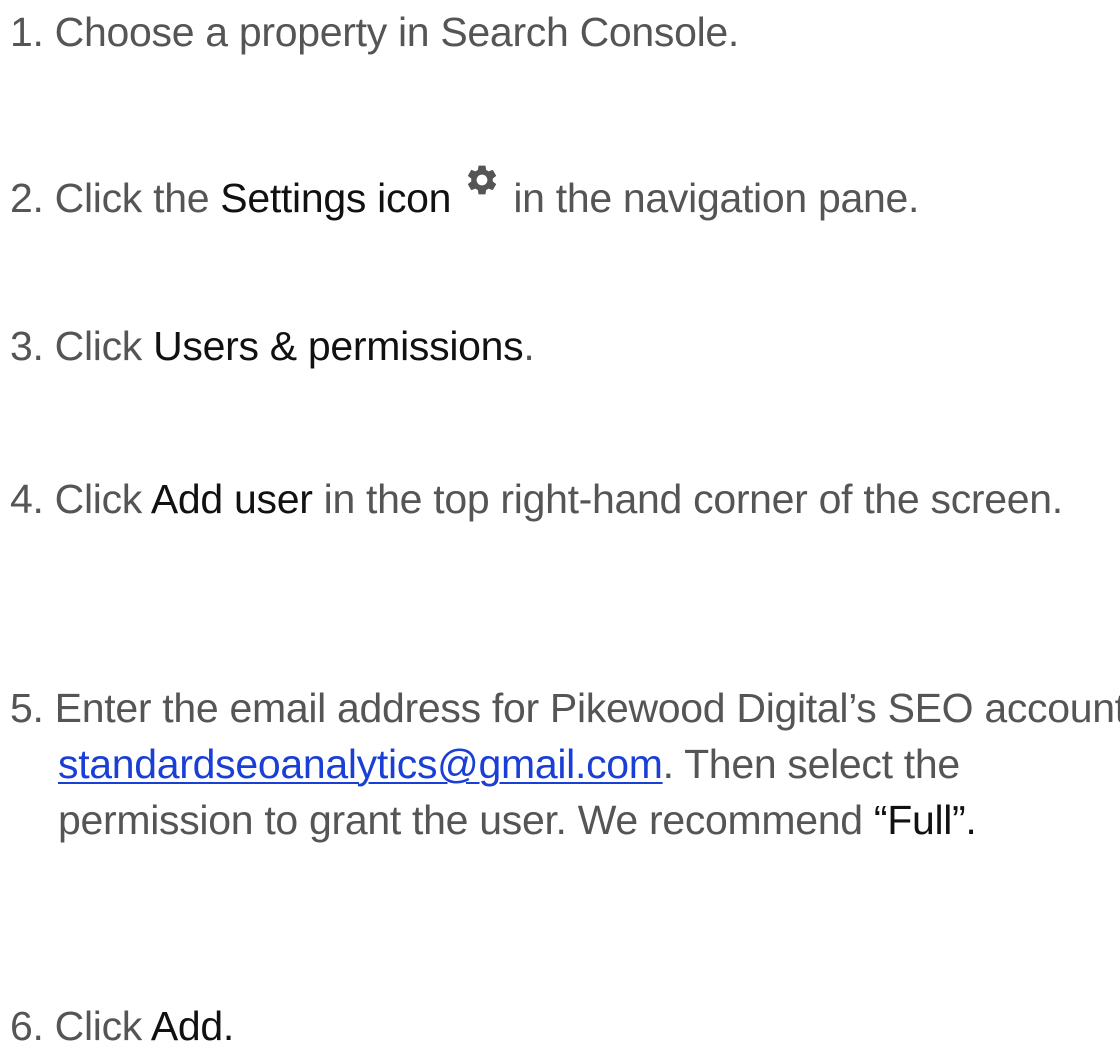 The image size is (1120, 1054). What do you see at coordinates (563, 1026) in the screenshot?
I see `step-6: 6. Click Add.` at bounding box center [563, 1026].